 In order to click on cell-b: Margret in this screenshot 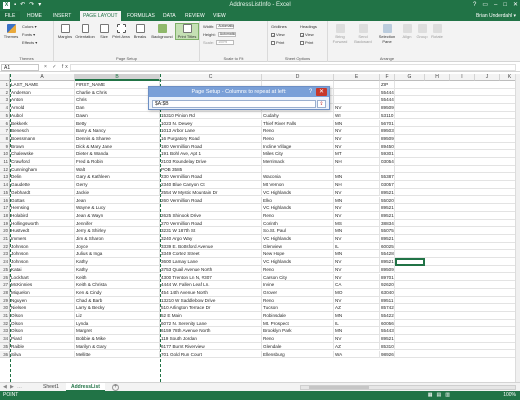, I will do `click(117, 331)`.